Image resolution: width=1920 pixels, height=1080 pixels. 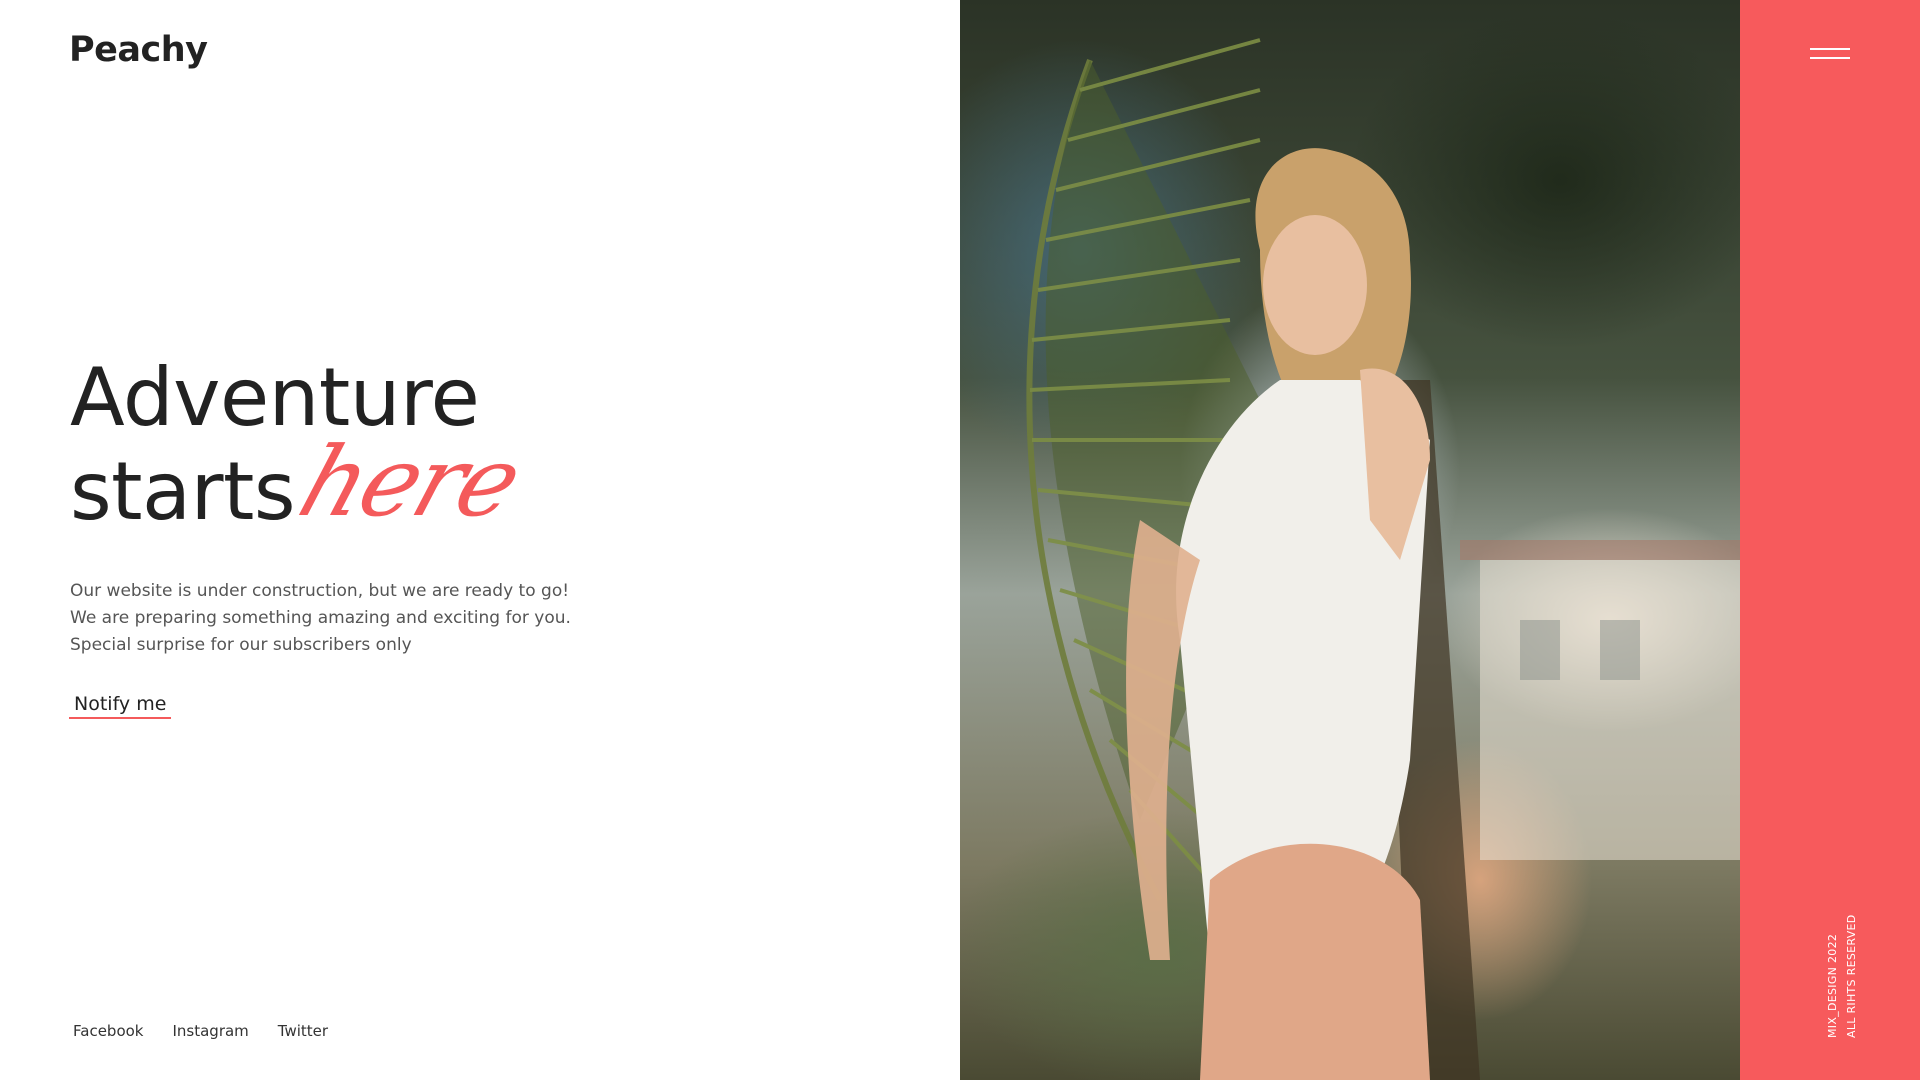 What do you see at coordinates (409, 482) in the screenshot?
I see `headline-script-word: here` at bounding box center [409, 482].